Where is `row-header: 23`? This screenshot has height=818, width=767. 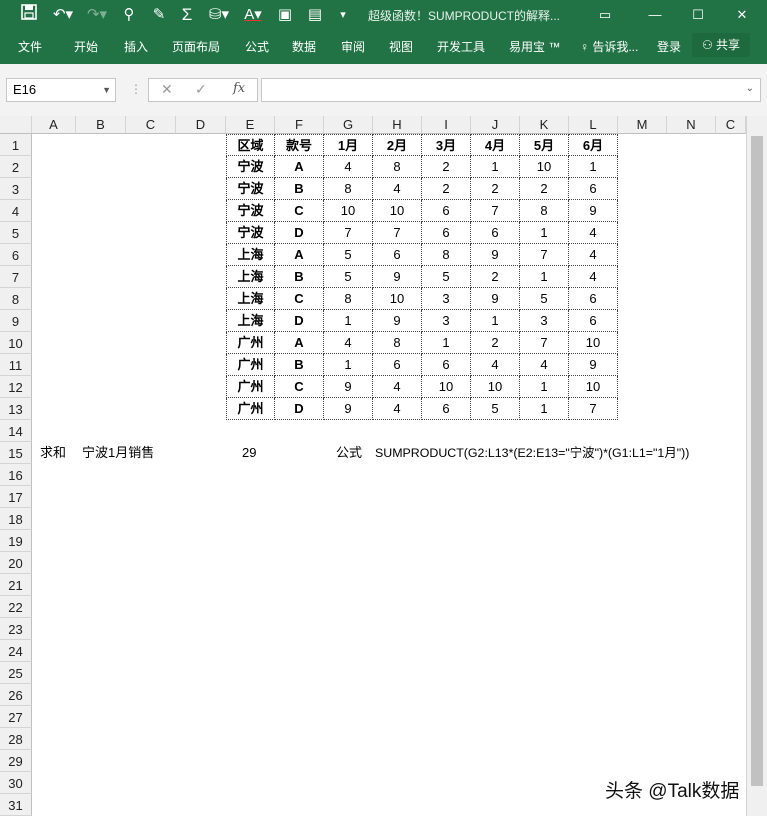 row-header: 23 is located at coordinates (16, 629).